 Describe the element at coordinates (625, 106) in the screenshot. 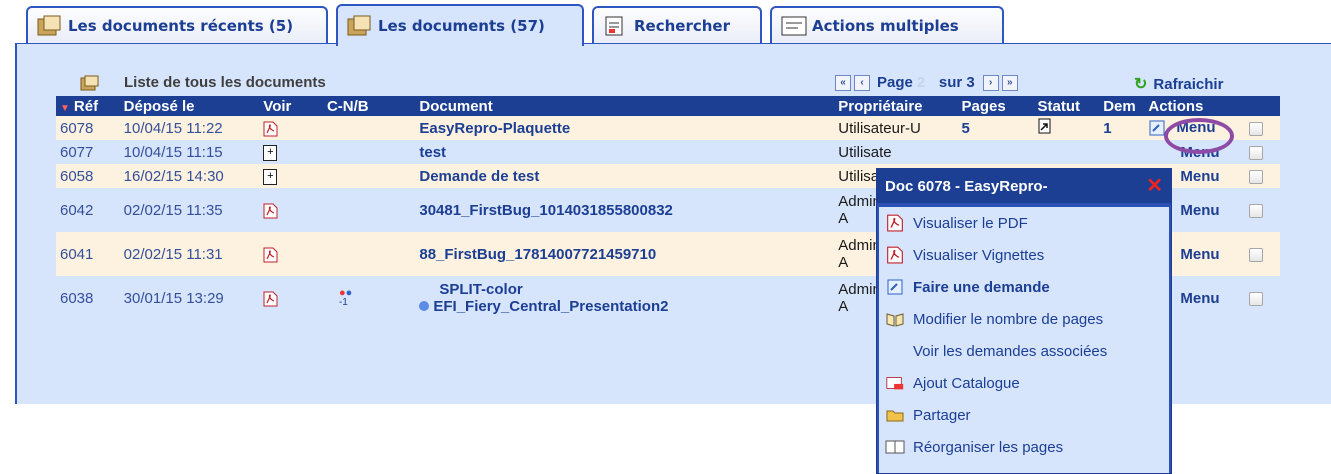

I see `col-document: Document` at that location.